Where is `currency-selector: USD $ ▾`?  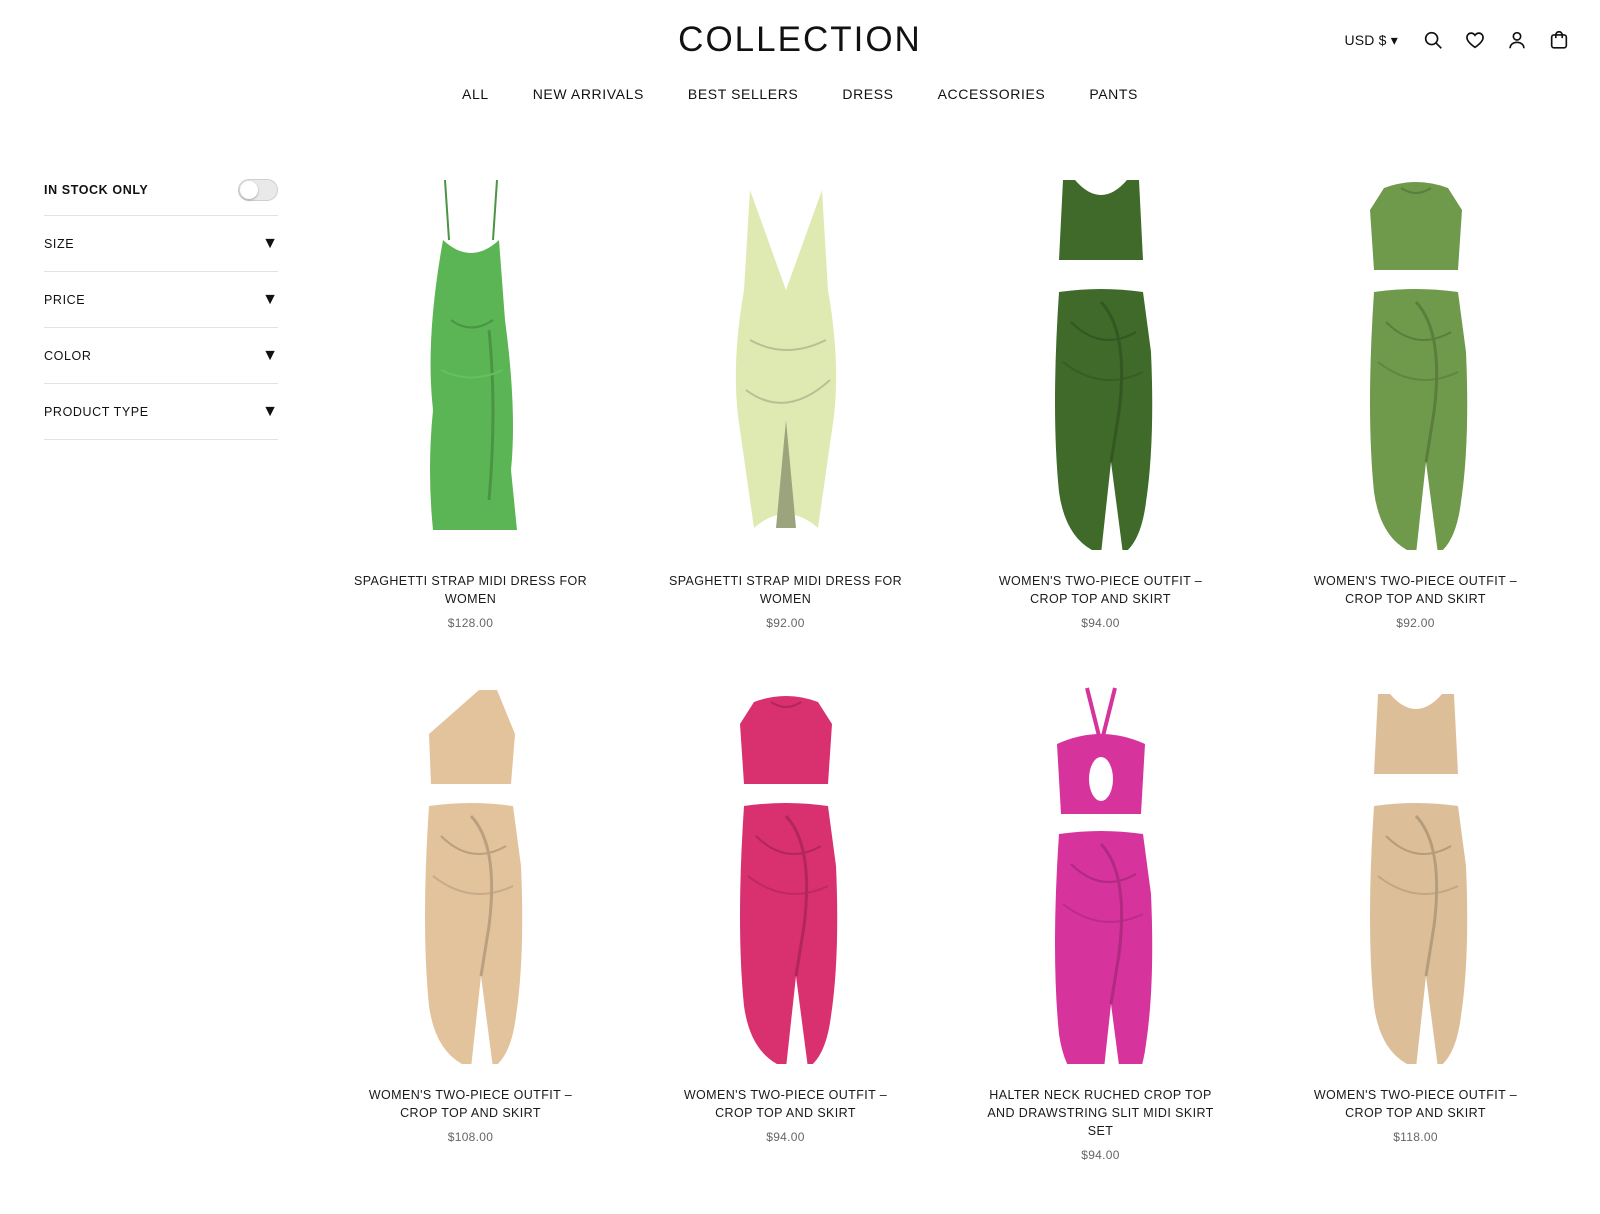
currency-selector: USD $ ▾ is located at coordinates (1371, 40).